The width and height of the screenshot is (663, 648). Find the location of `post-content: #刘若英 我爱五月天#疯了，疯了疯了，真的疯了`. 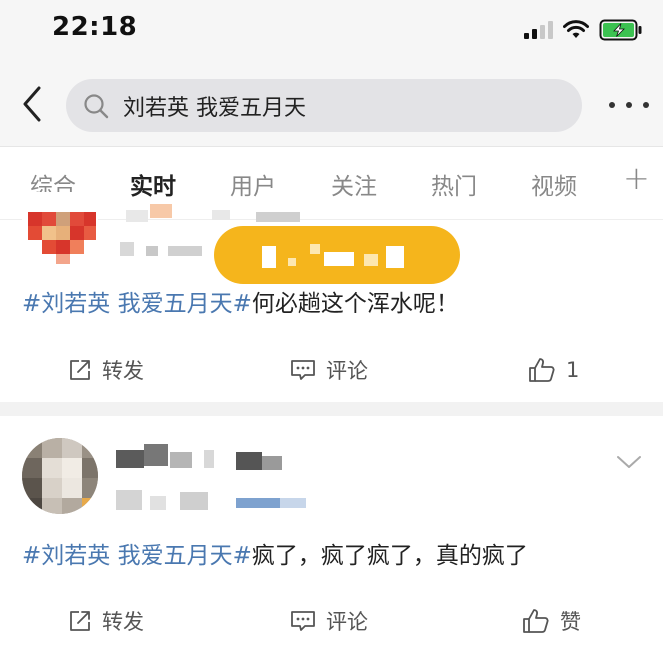

post-content: #刘若英 我爱五月天#疯了，疯了疯了，真的疯了 is located at coordinates (275, 553).